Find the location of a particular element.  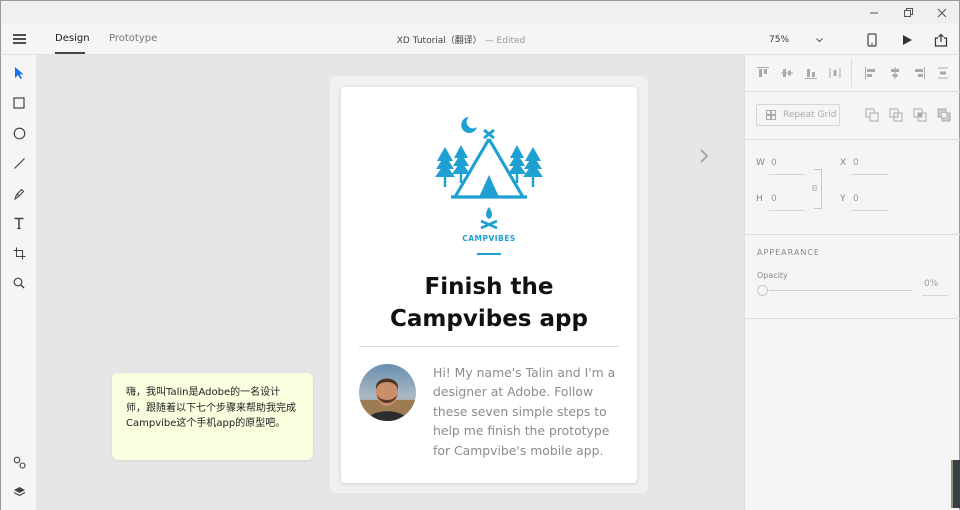

align-section is located at coordinates (852, 73).